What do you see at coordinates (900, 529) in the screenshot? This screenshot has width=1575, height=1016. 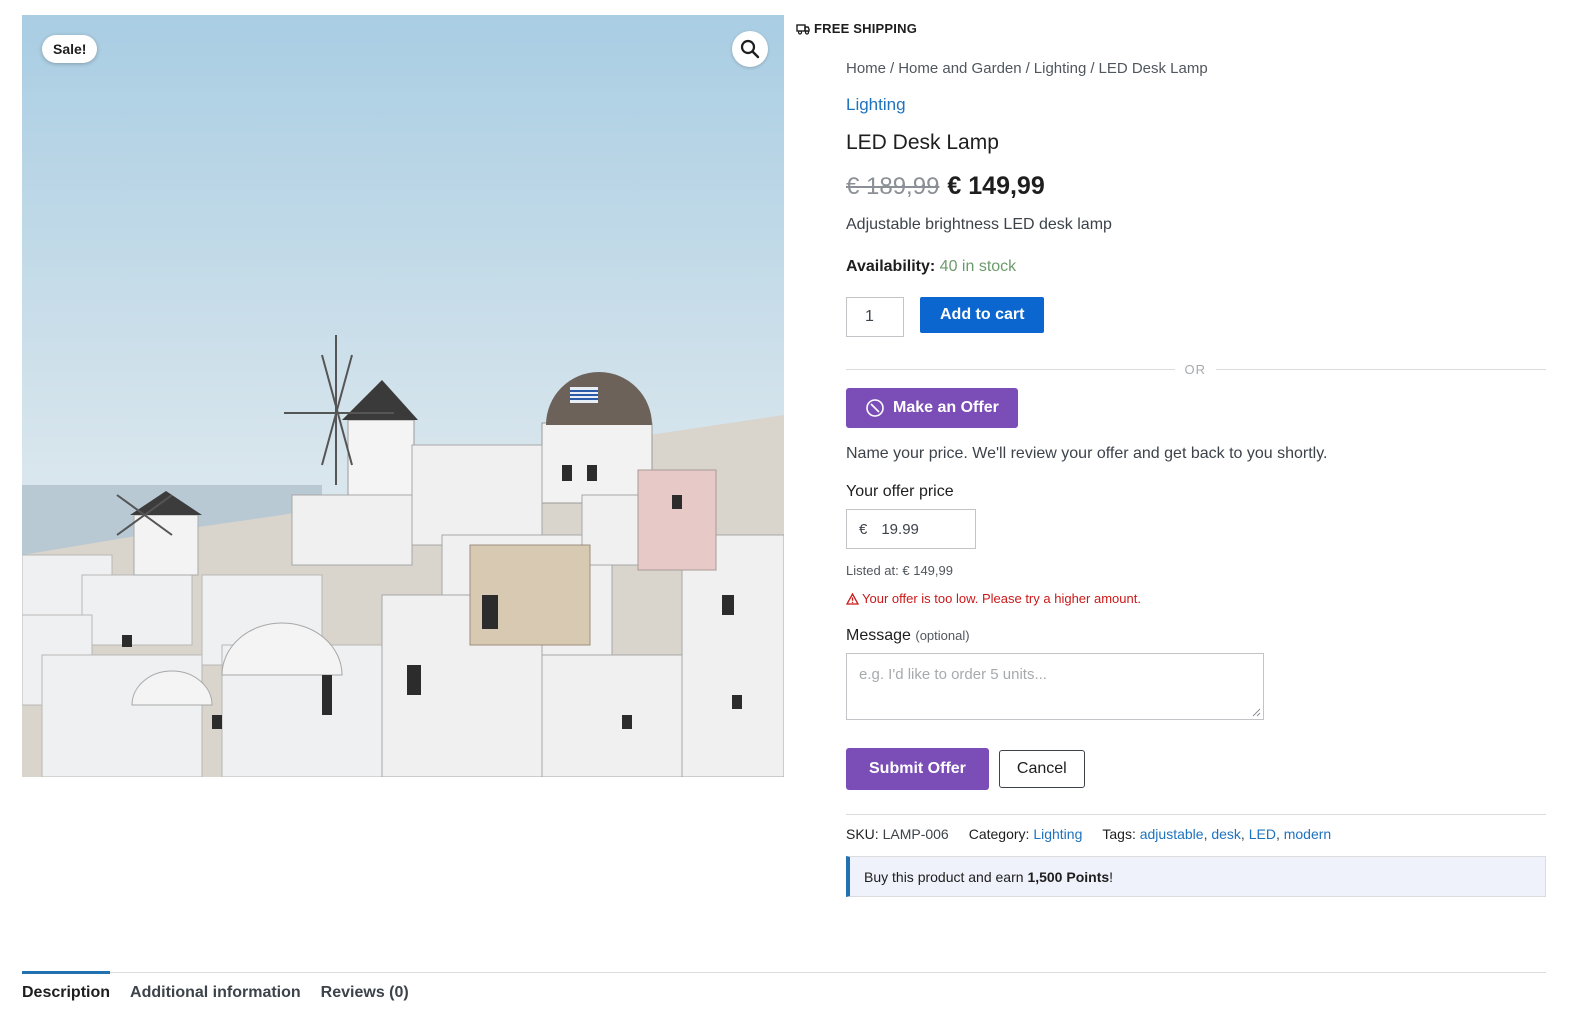 I see `offer-price-value: 19.99` at bounding box center [900, 529].